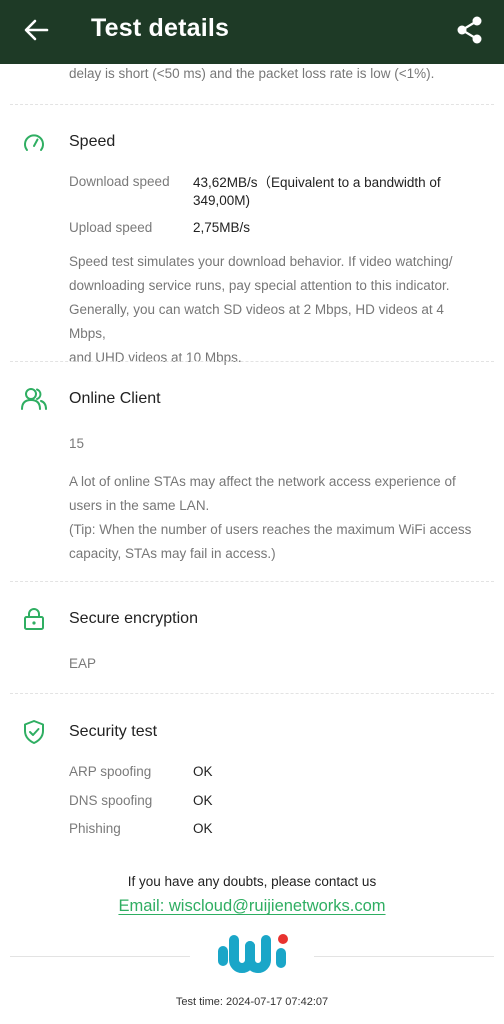  I want to click on arrow-left-icon, so click(36, 30).